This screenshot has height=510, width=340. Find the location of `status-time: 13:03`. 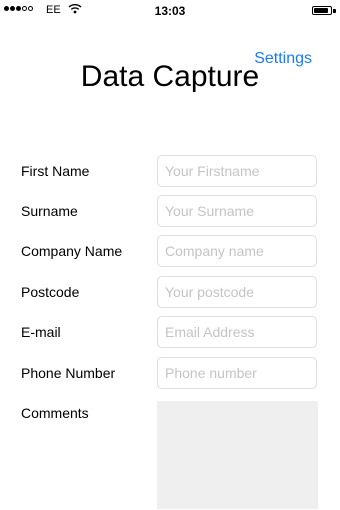

status-time: 13:03 is located at coordinates (170, 11).